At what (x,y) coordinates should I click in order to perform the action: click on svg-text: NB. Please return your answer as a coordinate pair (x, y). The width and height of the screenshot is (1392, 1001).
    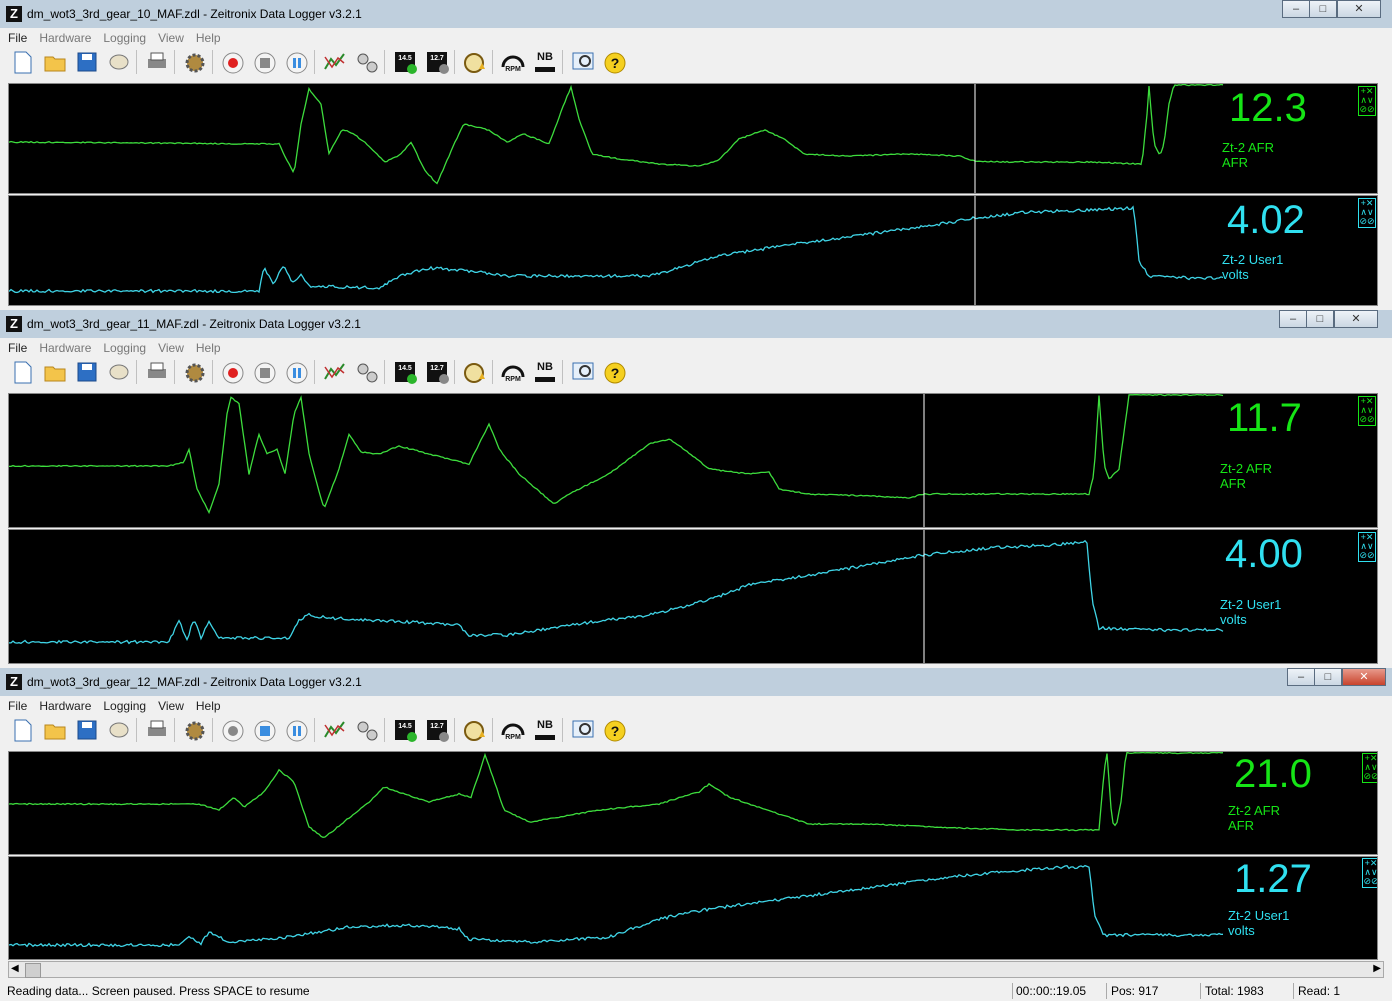
    Looking at the image, I should click on (545, 367).